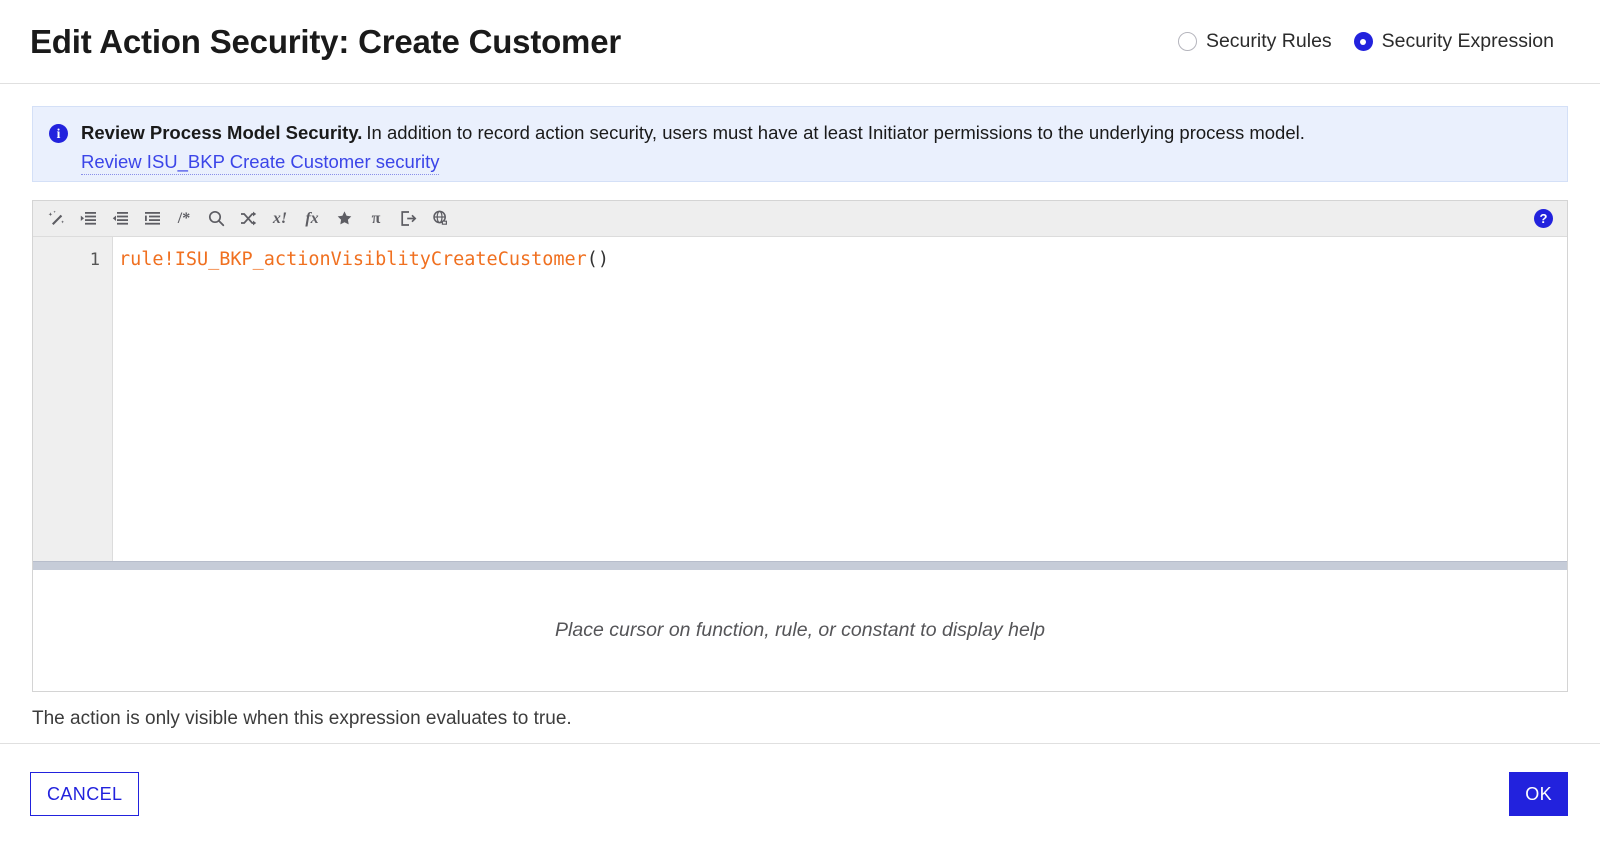  Describe the element at coordinates (800, 793) in the screenshot. I see `dialog-footer: CANCEL OK` at that location.